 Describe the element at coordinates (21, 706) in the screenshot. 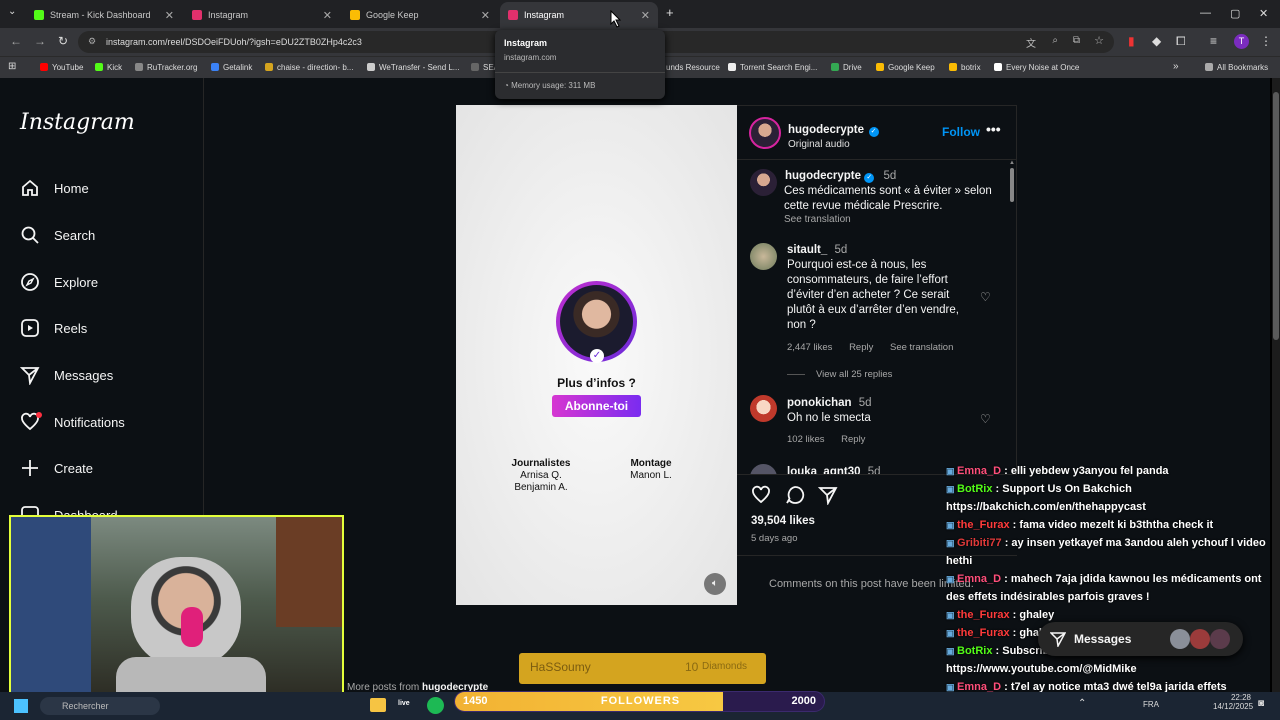

I see `windows-start-icon` at that location.